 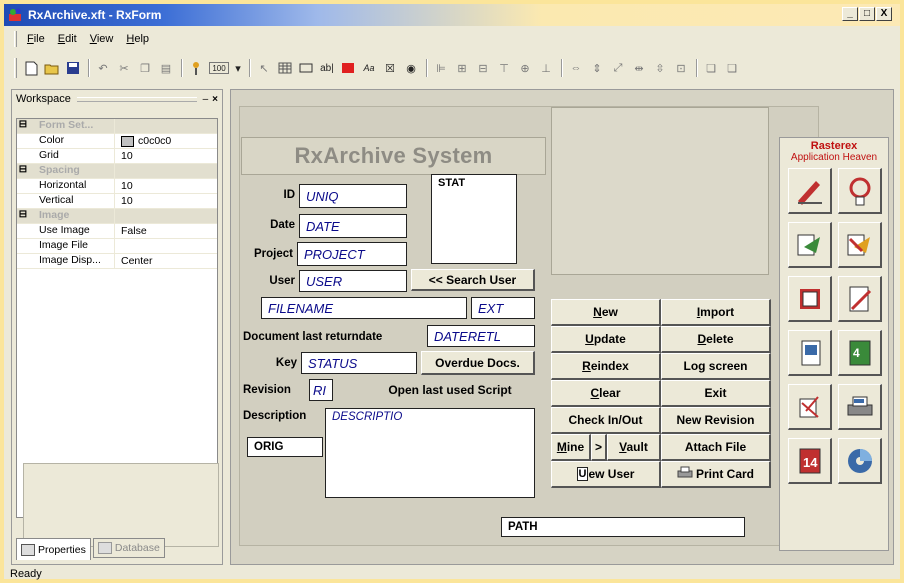 I want to click on open-icon, so click(x=52, y=68).